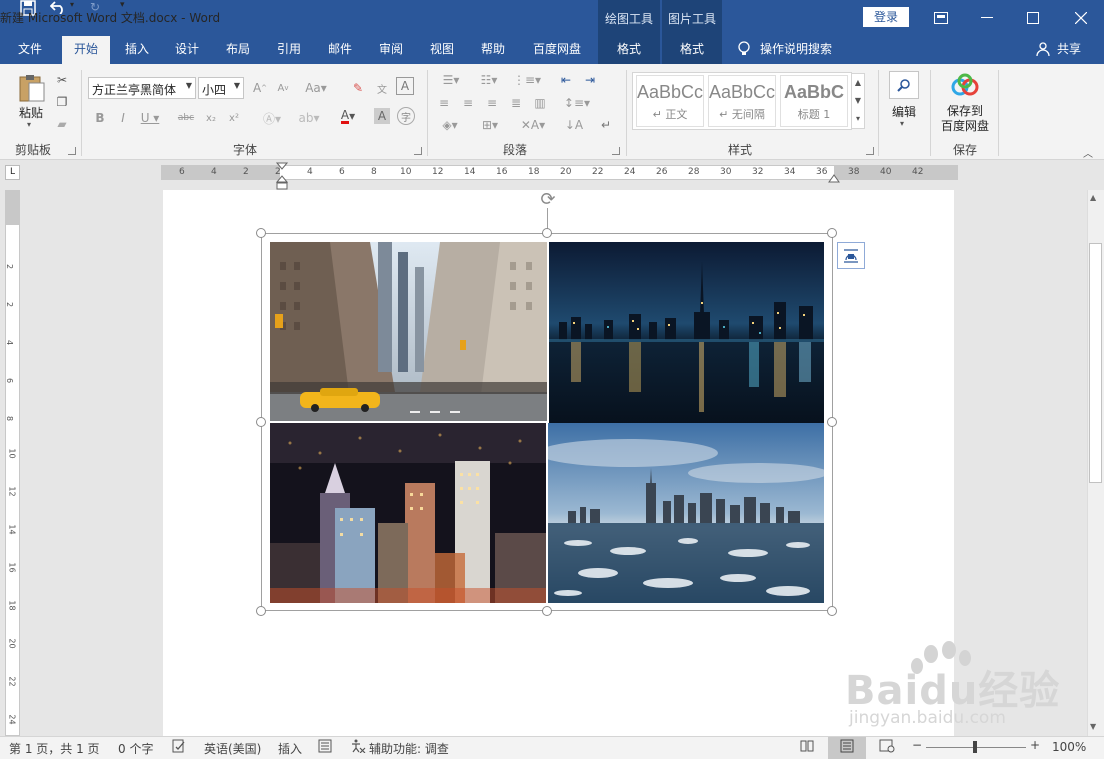 The image size is (1104, 759). What do you see at coordinates (1095, 363) in the screenshot?
I see `scrollbar-thumb` at bounding box center [1095, 363].